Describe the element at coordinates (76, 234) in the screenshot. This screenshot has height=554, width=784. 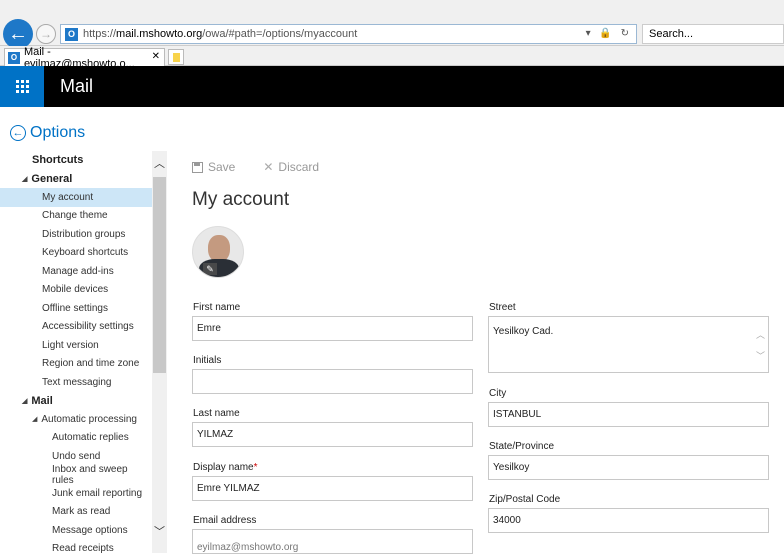
I see `sidebar-item: Distribution groups` at that location.